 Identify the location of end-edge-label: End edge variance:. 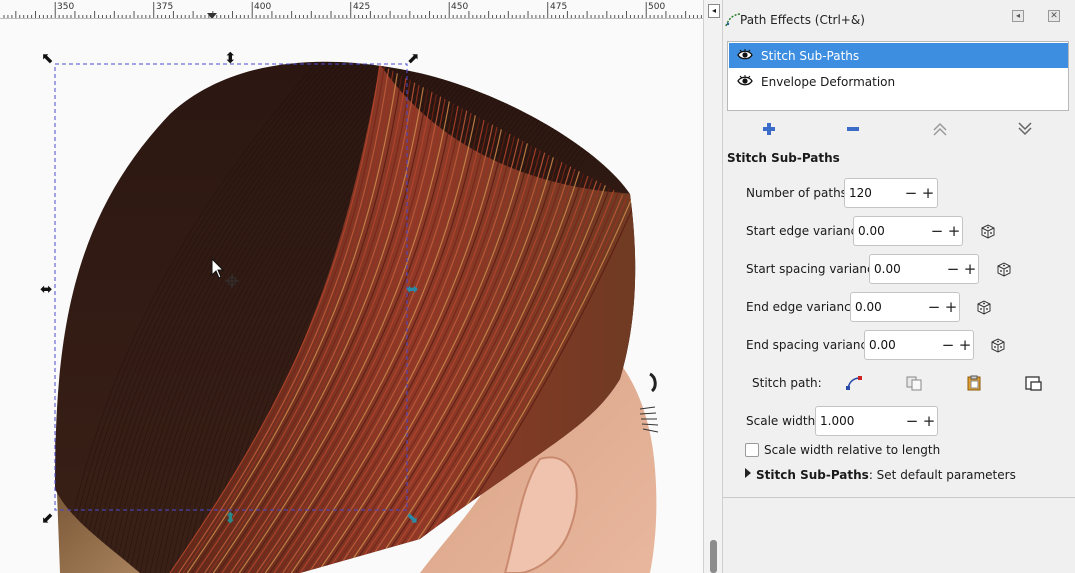
(804, 307).